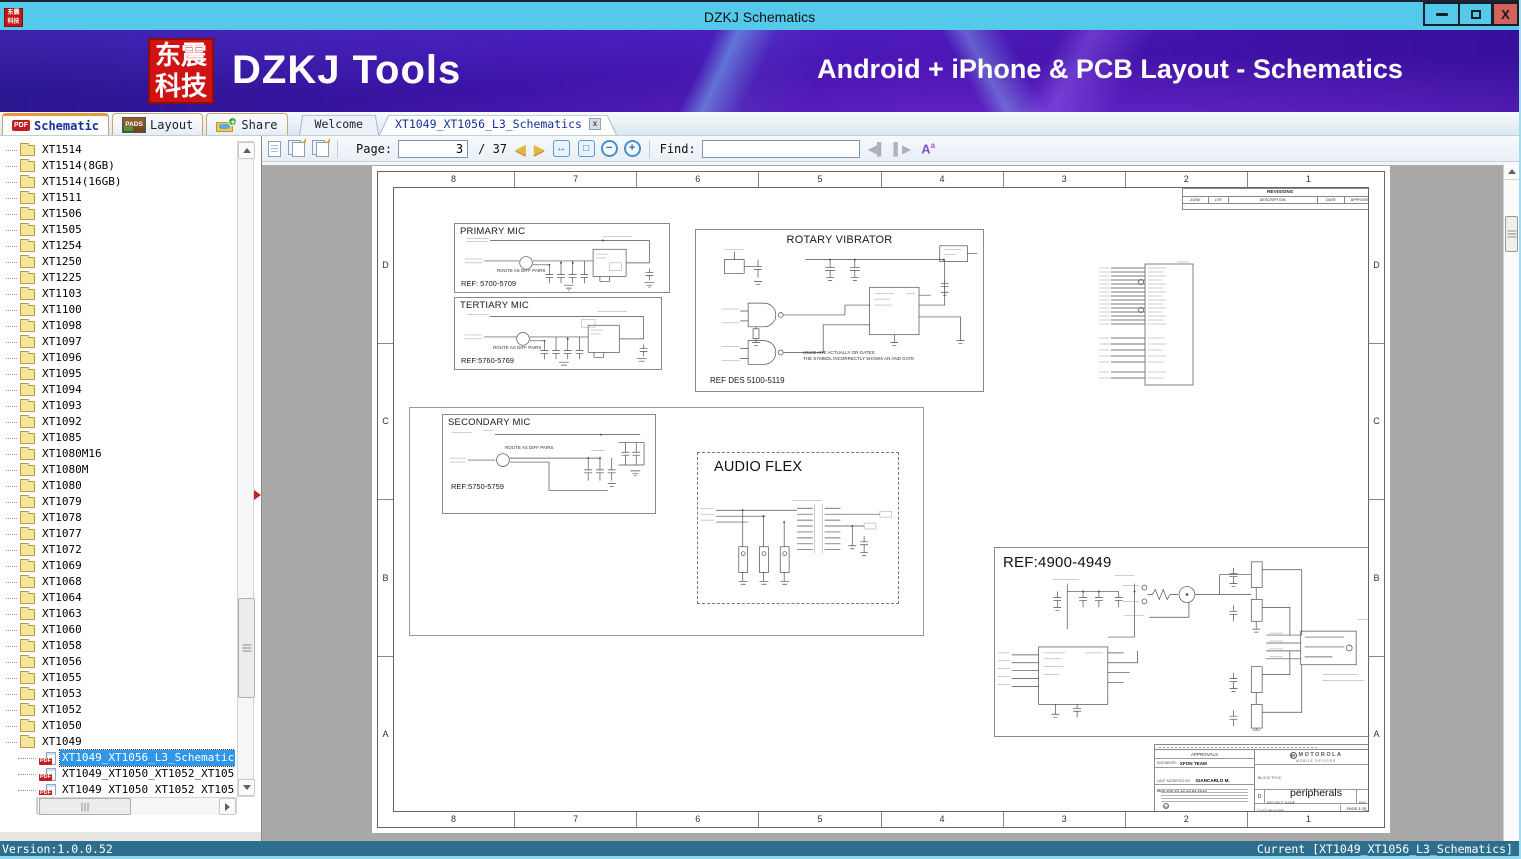 Image resolution: width=1521 pixels, height=859 pixels. What do you see at coordinates (62, 725) in the screenshot?
I see `tree-item-label: XT1050` at bounding box center [62, 725].